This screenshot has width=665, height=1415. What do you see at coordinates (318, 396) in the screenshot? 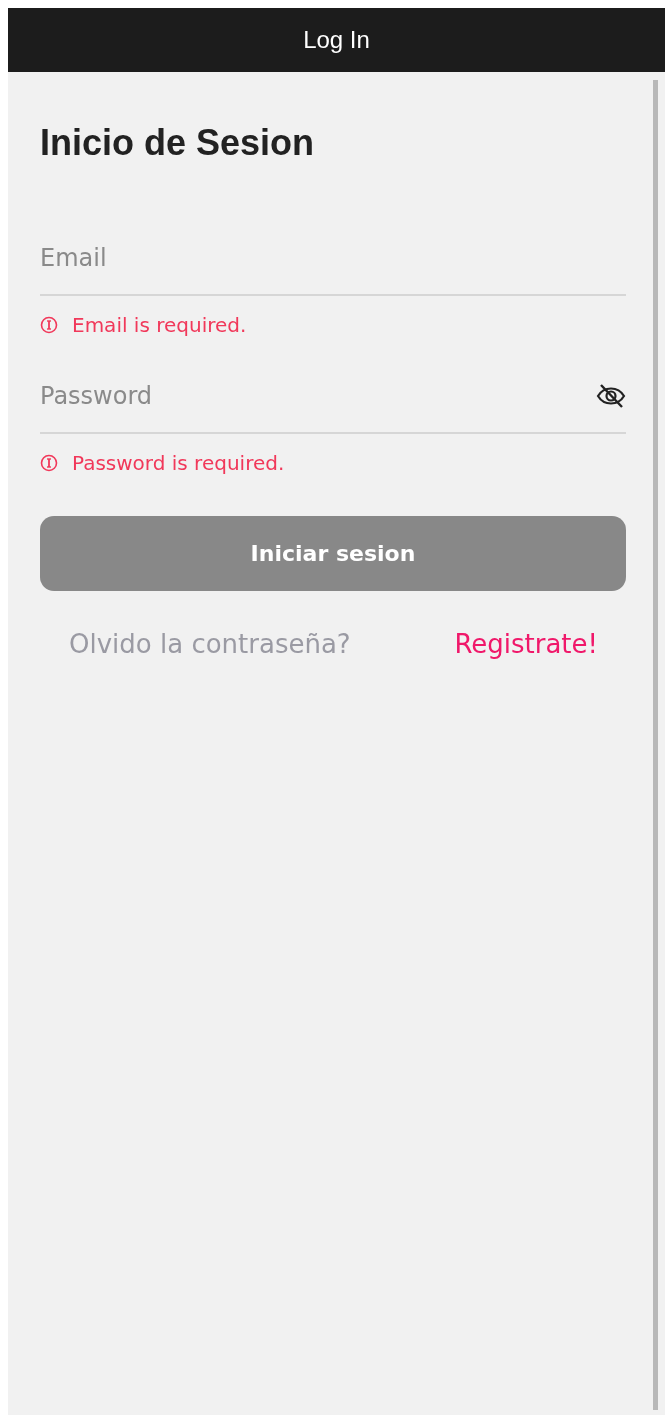
I see `password-field: Password` at bounding box center [318, 396].